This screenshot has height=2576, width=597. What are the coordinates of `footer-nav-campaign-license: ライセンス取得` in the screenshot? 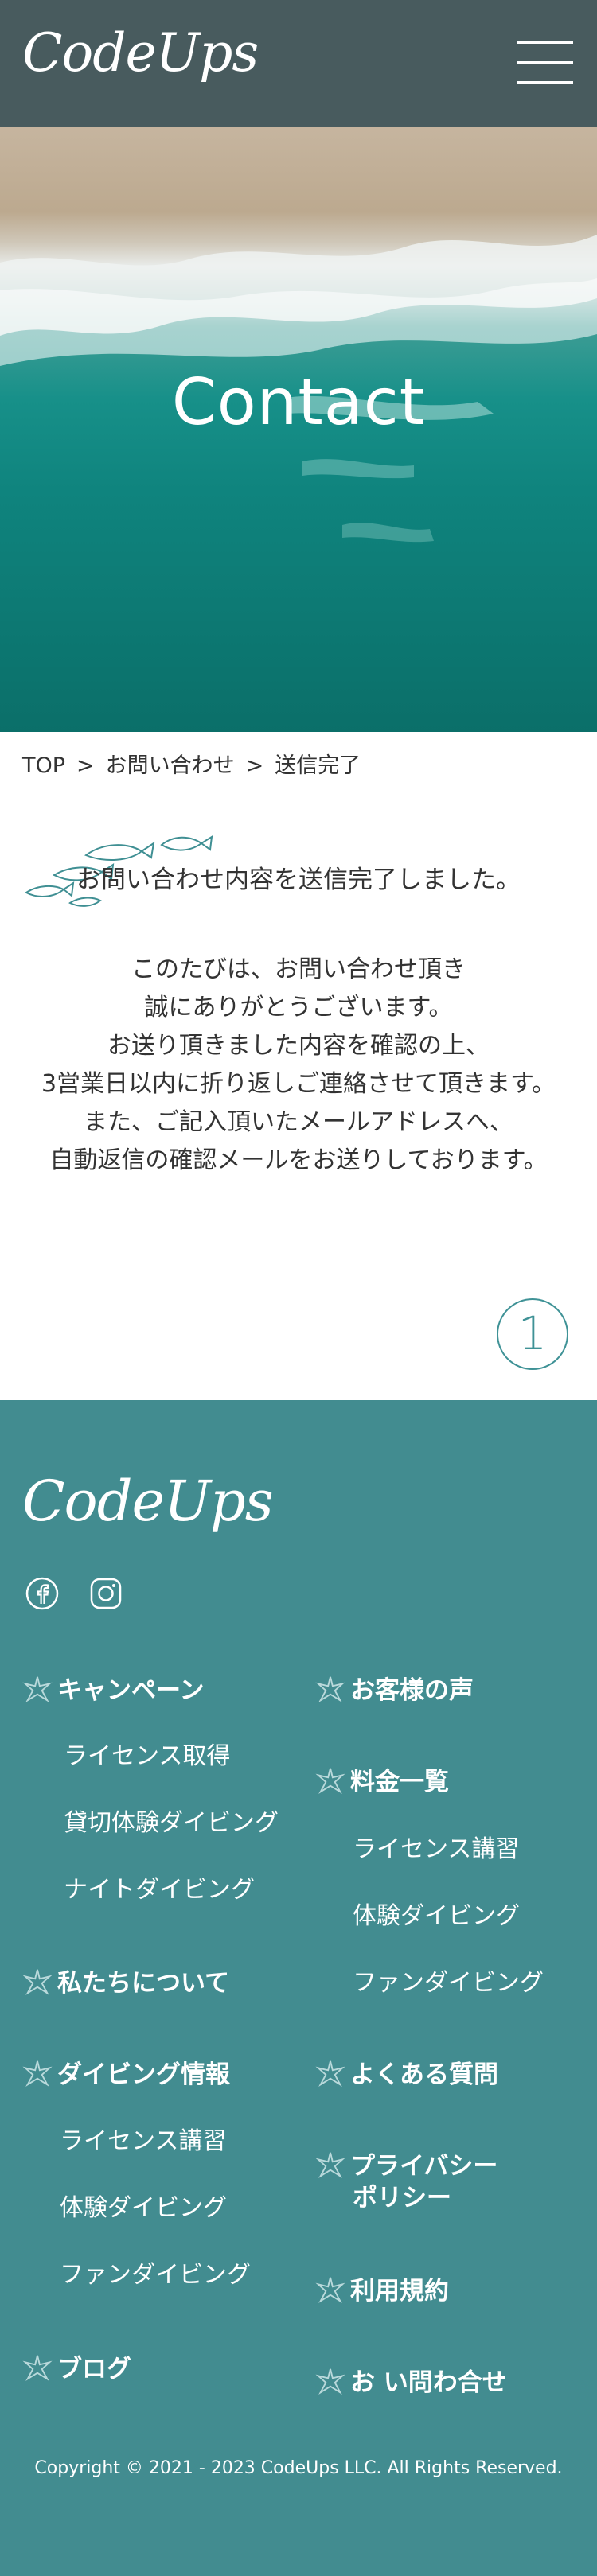 It's located at (147, 1756).